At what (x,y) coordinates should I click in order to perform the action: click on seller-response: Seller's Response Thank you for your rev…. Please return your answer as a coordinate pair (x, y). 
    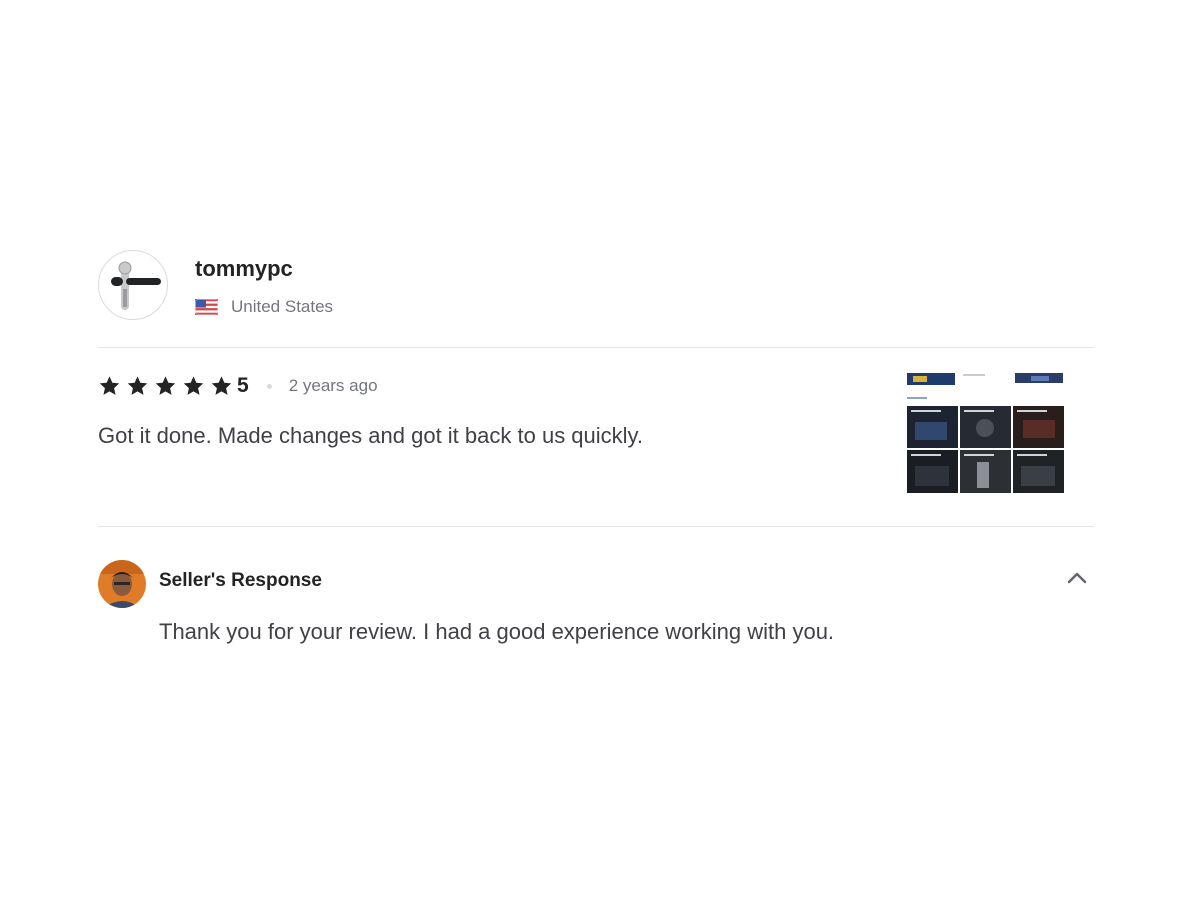
    Looking at the image, I should click on (596, 605).